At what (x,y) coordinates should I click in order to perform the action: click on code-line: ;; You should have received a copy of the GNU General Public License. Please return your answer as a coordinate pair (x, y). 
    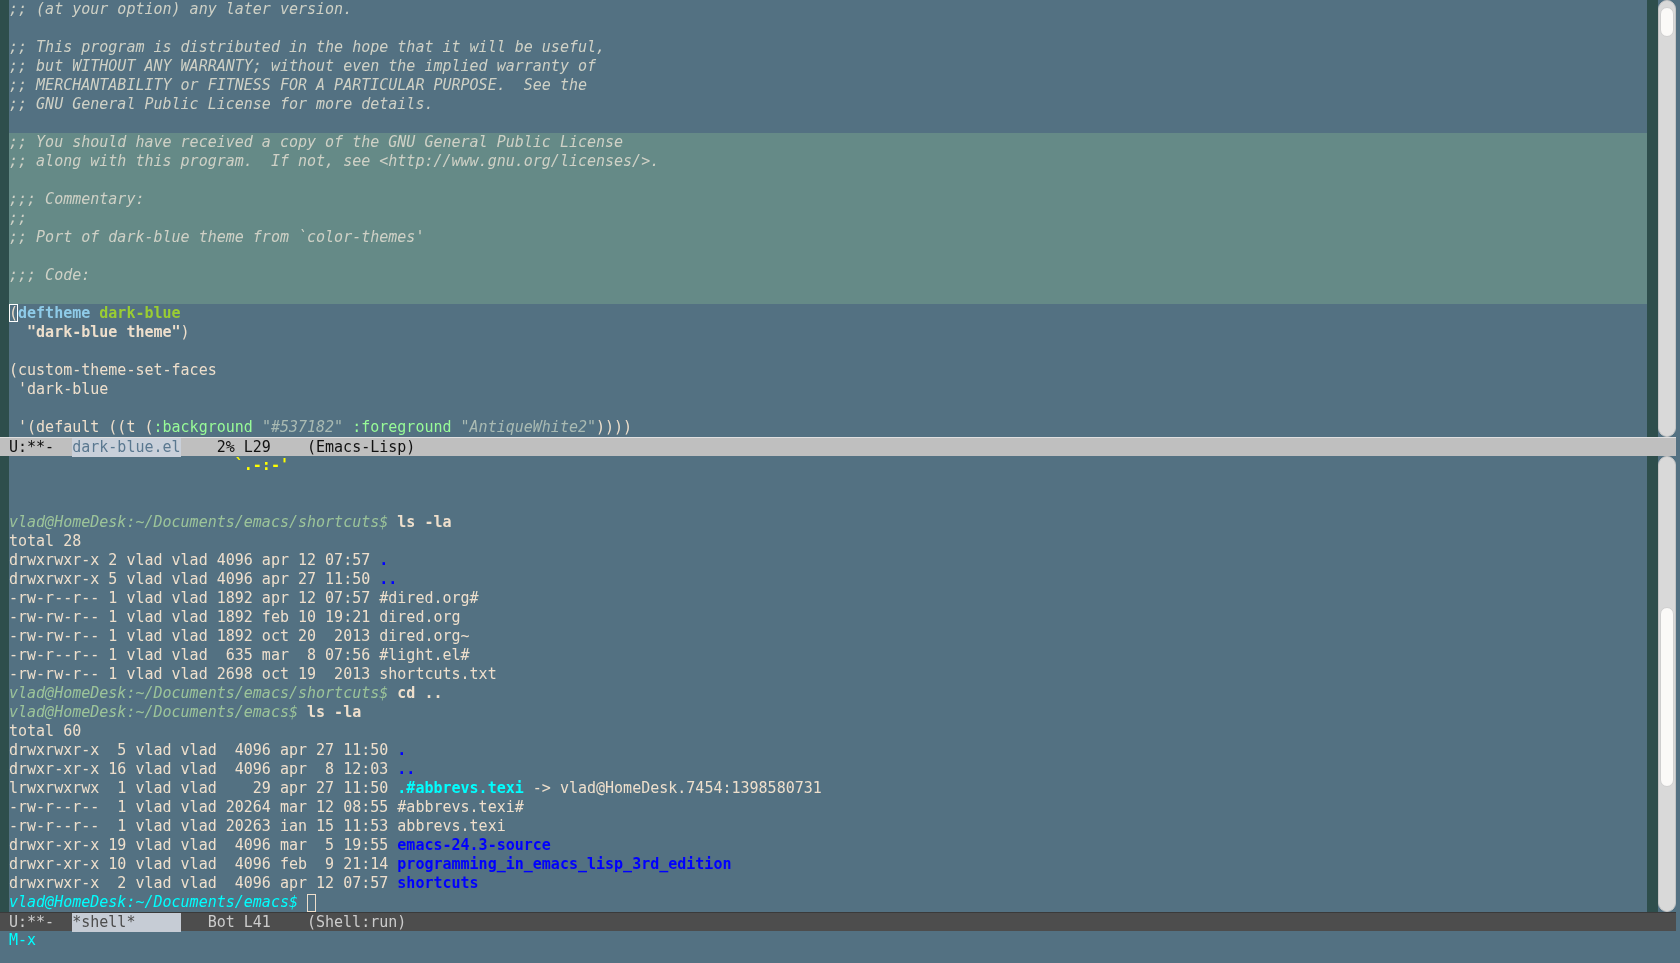
    Looking at the image, I should click on (316, 142).